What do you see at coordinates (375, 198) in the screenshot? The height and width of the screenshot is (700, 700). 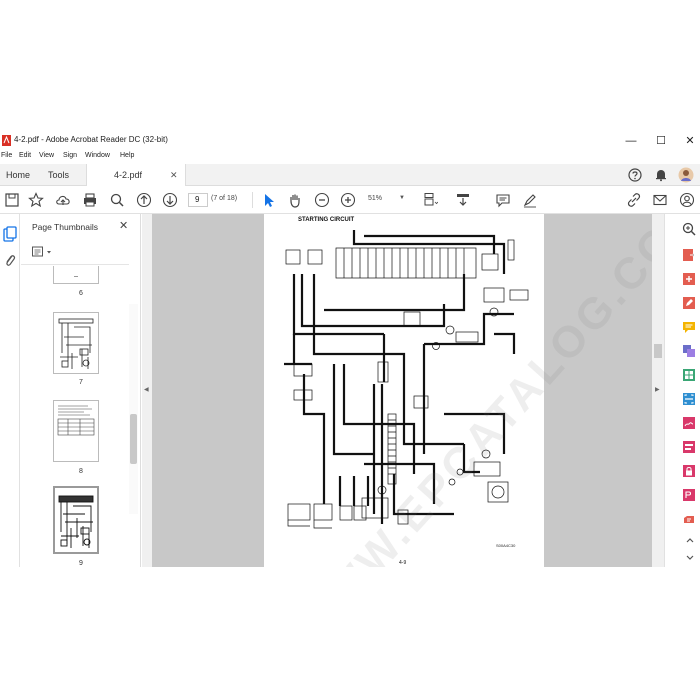 I see `zoom-level-value: 51%` at bounding box center [375, 198].